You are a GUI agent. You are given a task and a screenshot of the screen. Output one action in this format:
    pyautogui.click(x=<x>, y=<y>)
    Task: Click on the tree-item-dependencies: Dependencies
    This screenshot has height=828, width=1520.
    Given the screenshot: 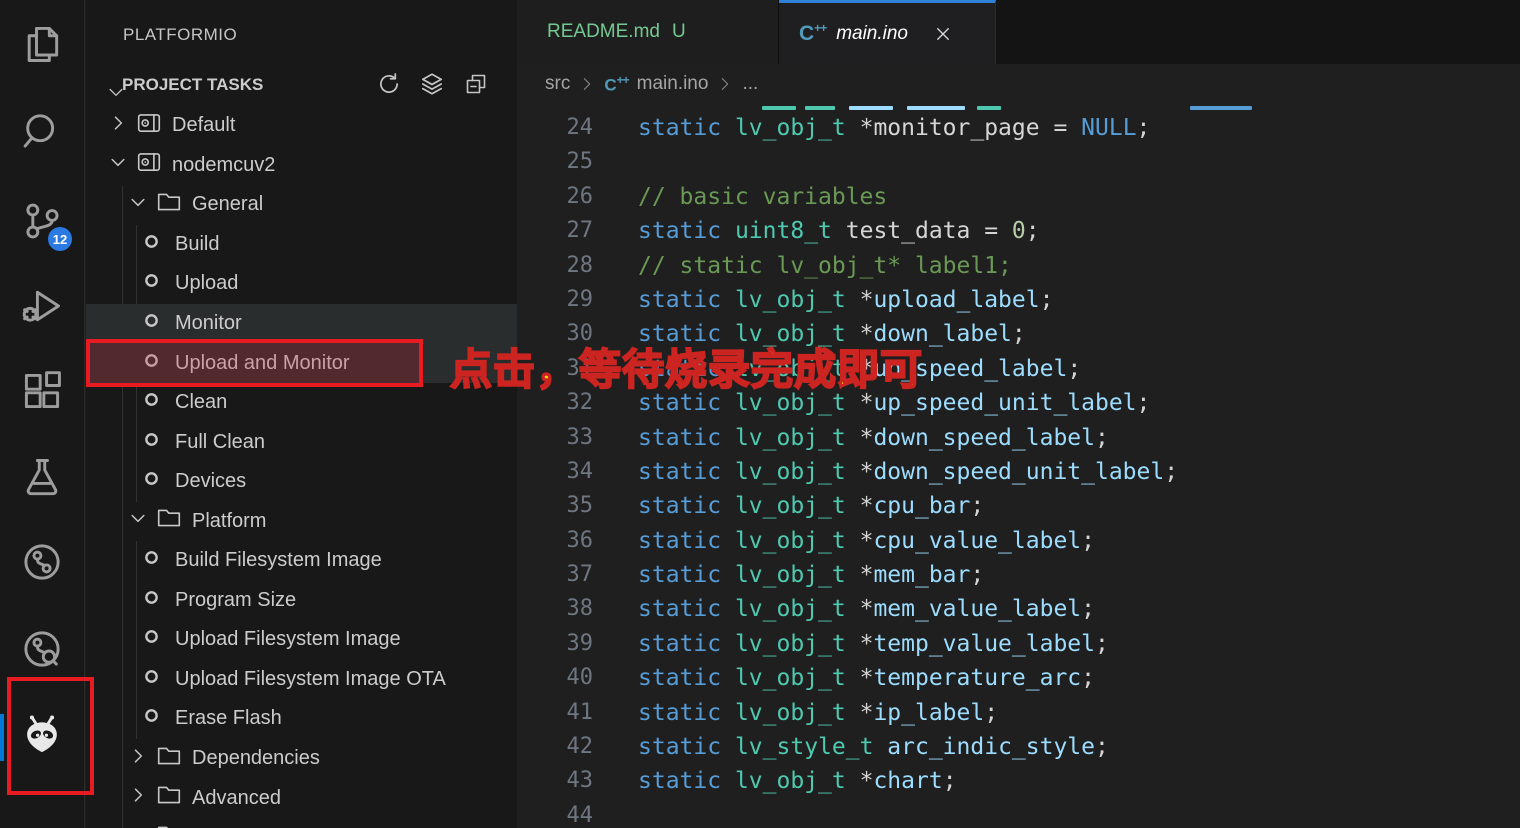 What is the action you would take?
    pyautogui.click(x=301, y=759)
    